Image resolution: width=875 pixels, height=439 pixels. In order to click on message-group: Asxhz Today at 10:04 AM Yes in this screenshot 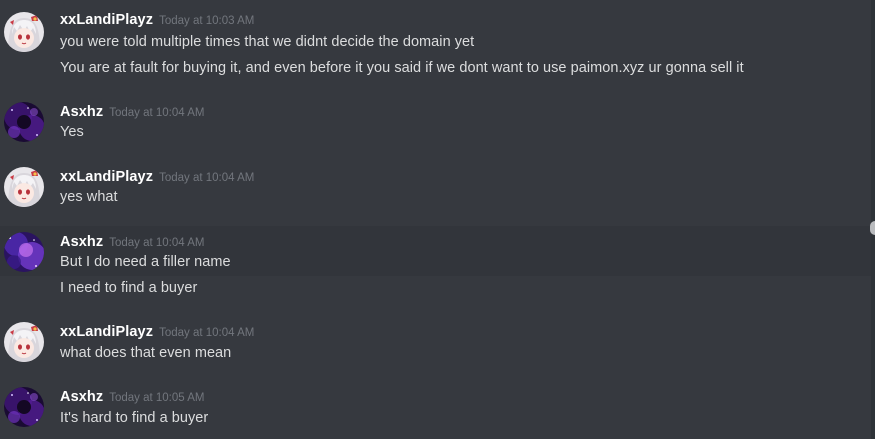, I will do `click(435, 124)`.